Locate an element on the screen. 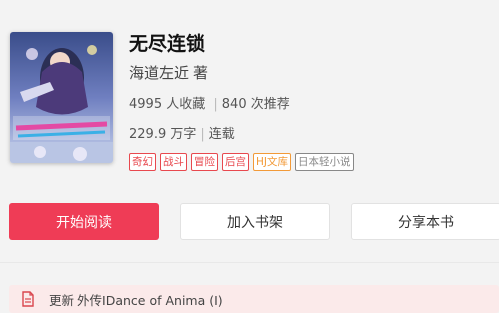 The height and width of the screenshot is (313, 499). recommends-count: 840 is located at coordinates (234, 104).